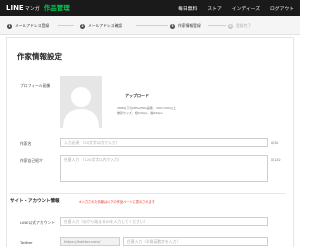  I want to click on step-complete: 4 登録完了, so click(239, 26).